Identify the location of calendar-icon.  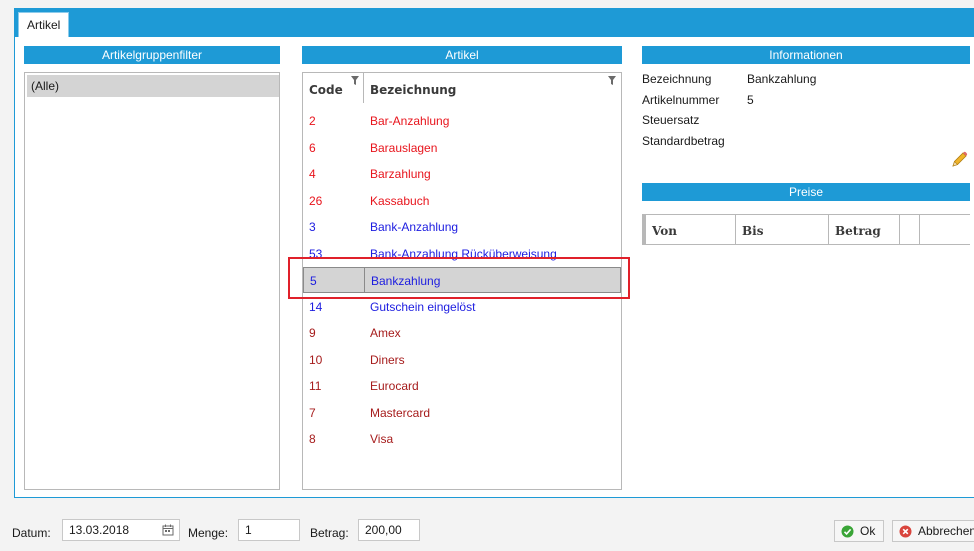
(168, 530).